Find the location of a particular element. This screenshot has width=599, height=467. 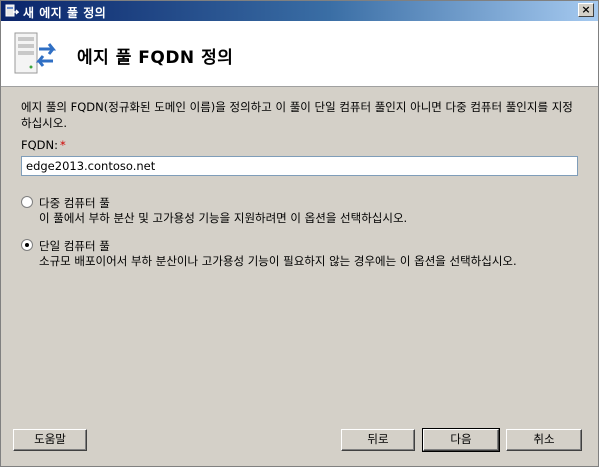

single-pool-label: 단일 컴퓨터 풀 is located at coordinates (74, 246).